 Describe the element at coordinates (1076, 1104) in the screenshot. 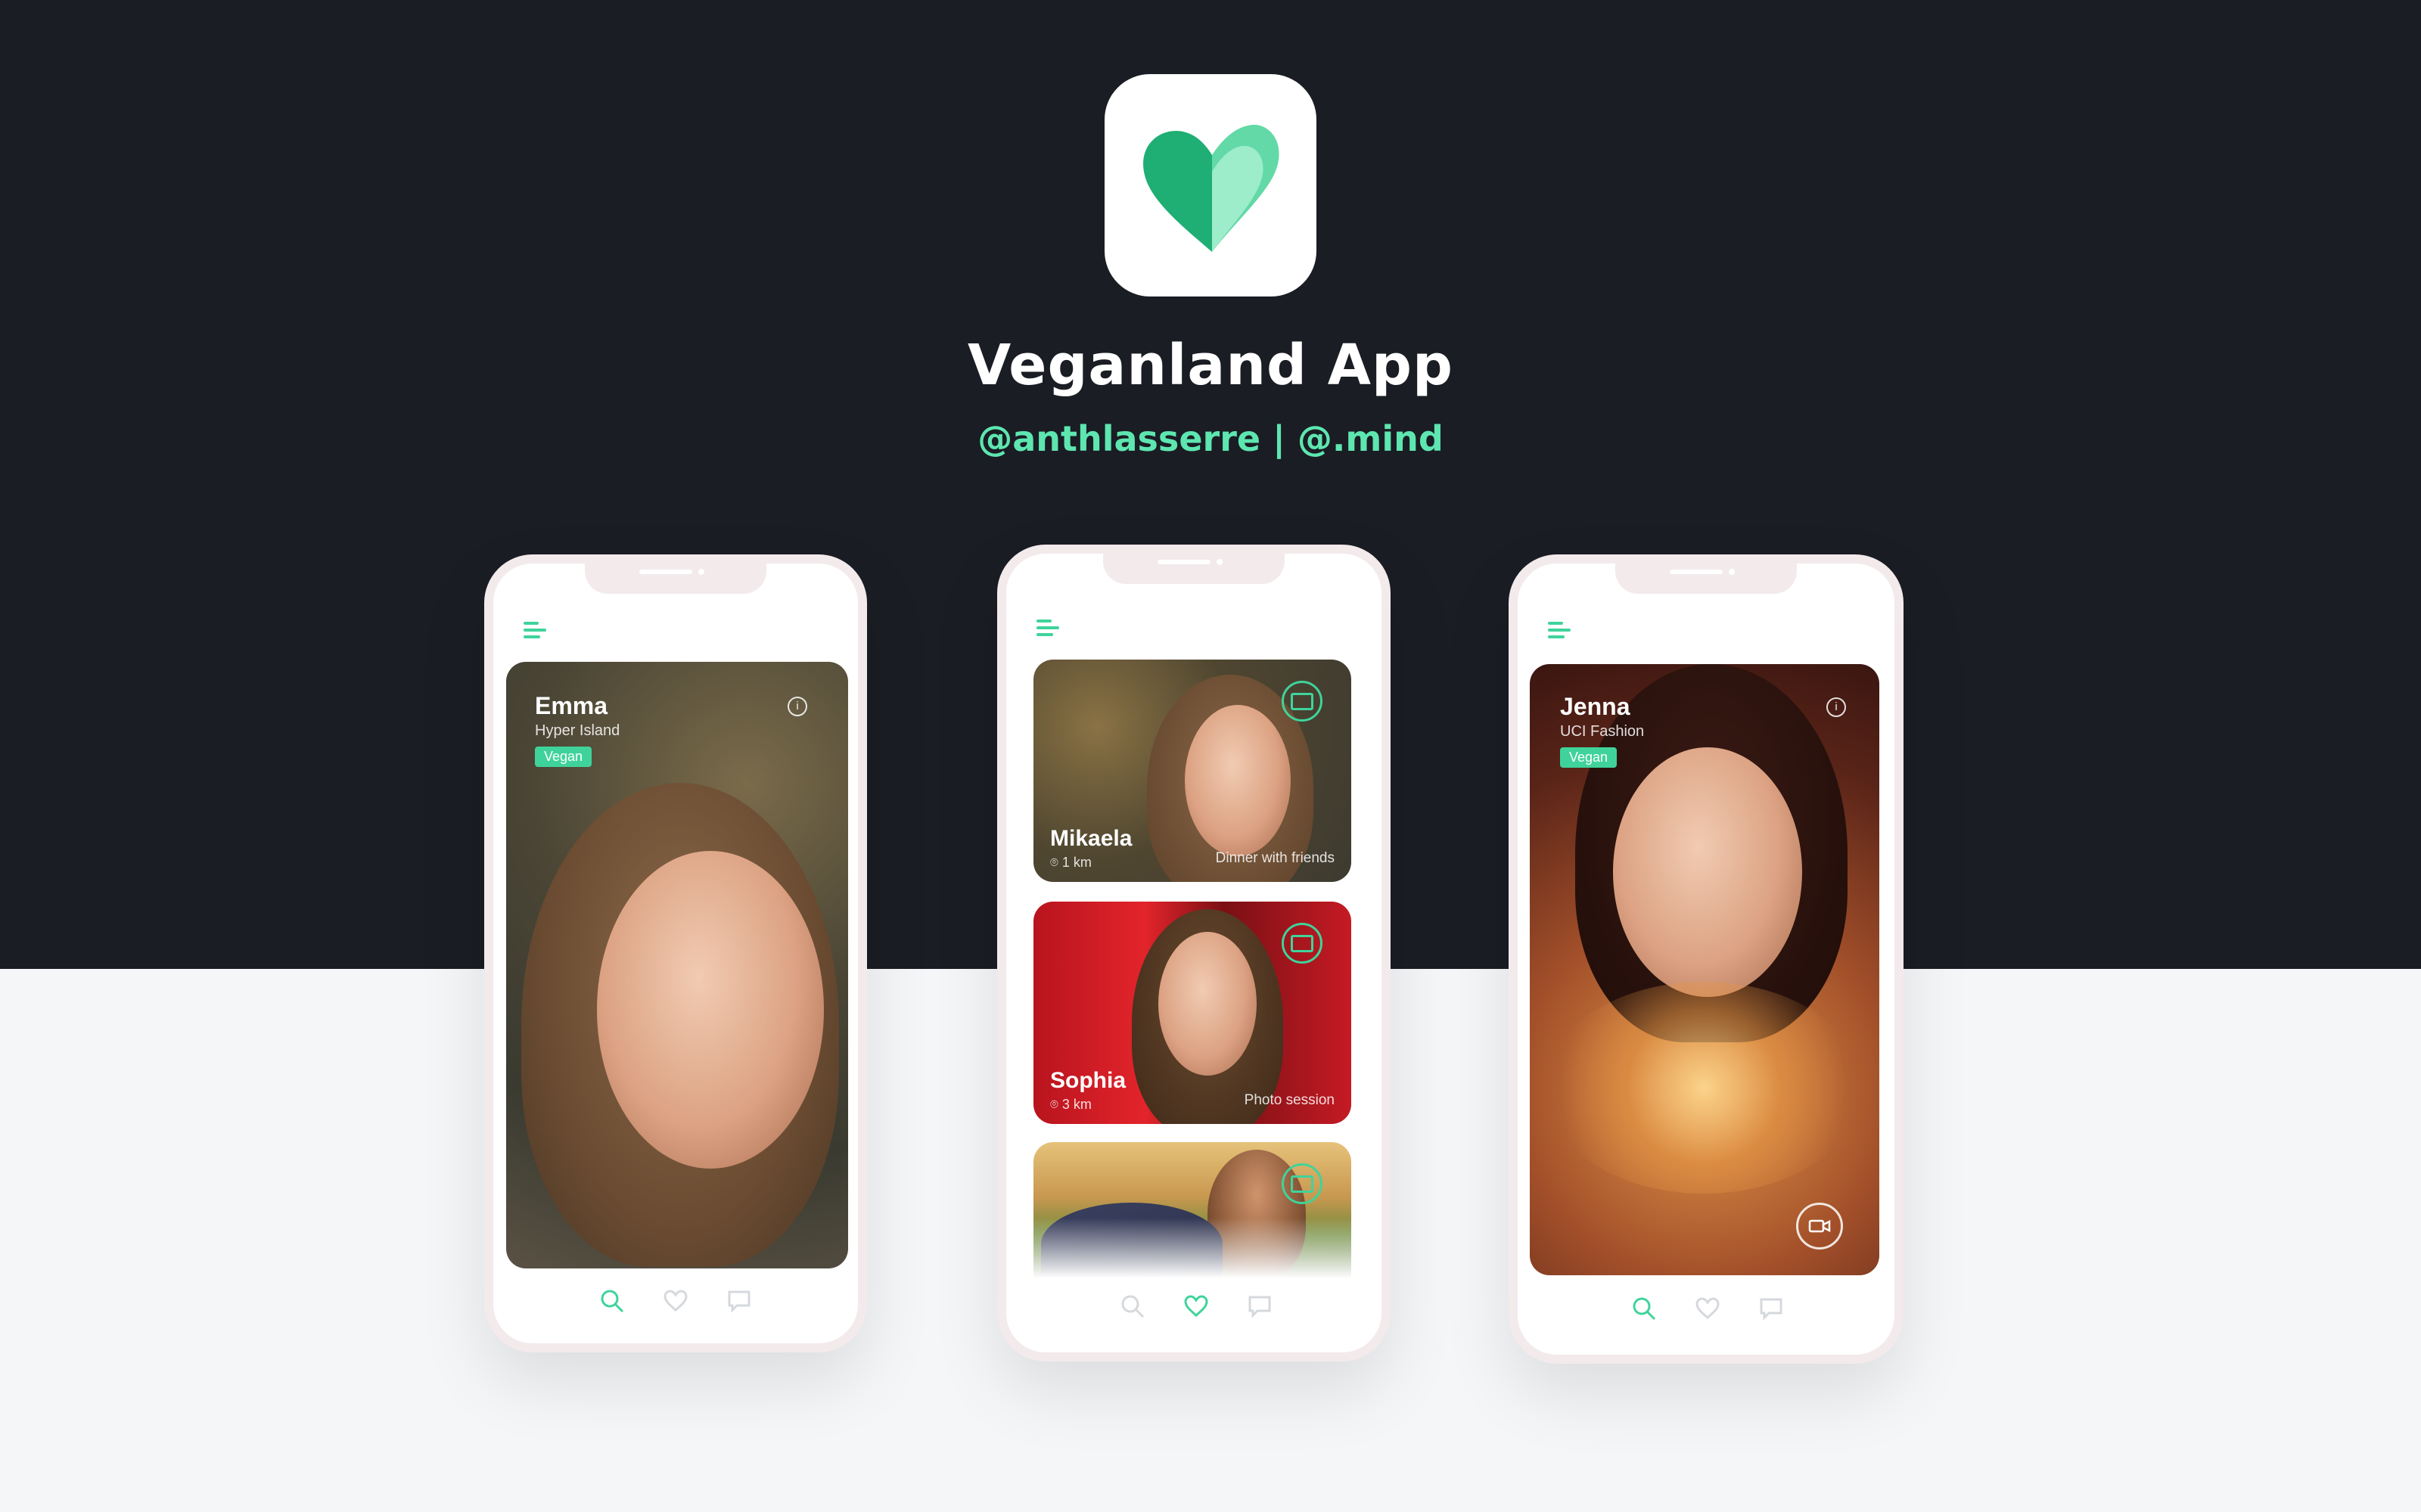

I see `card-distance-text: 3 km` at that location.